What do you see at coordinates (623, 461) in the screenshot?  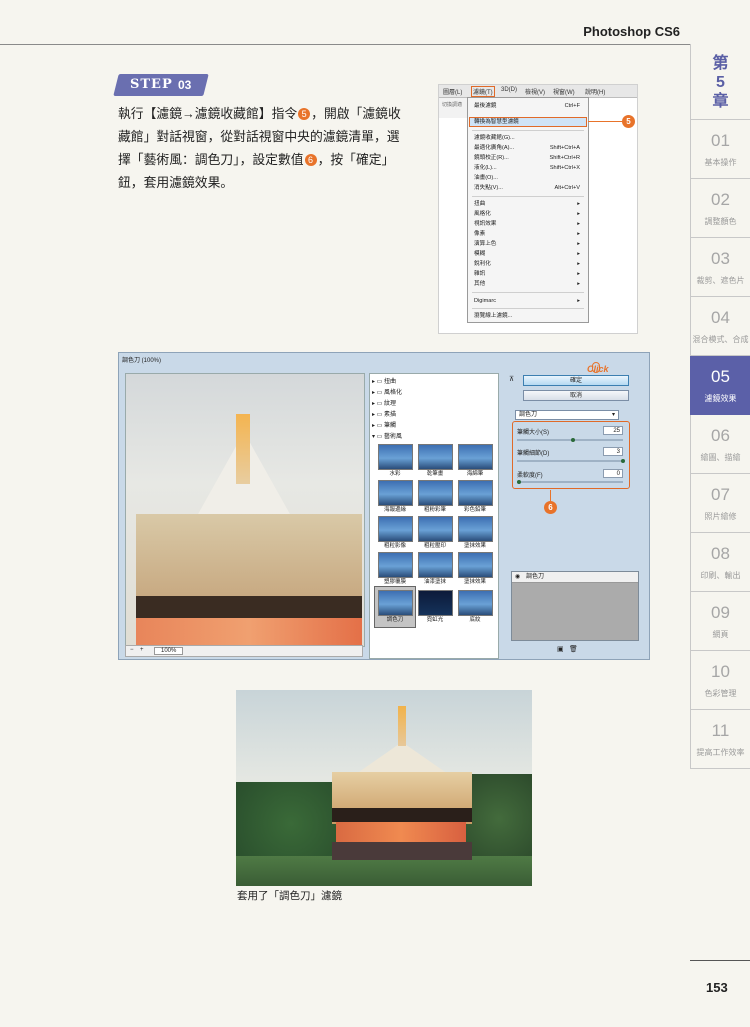 I see `stroke-detail-knob` at bounding box center [623, 461].